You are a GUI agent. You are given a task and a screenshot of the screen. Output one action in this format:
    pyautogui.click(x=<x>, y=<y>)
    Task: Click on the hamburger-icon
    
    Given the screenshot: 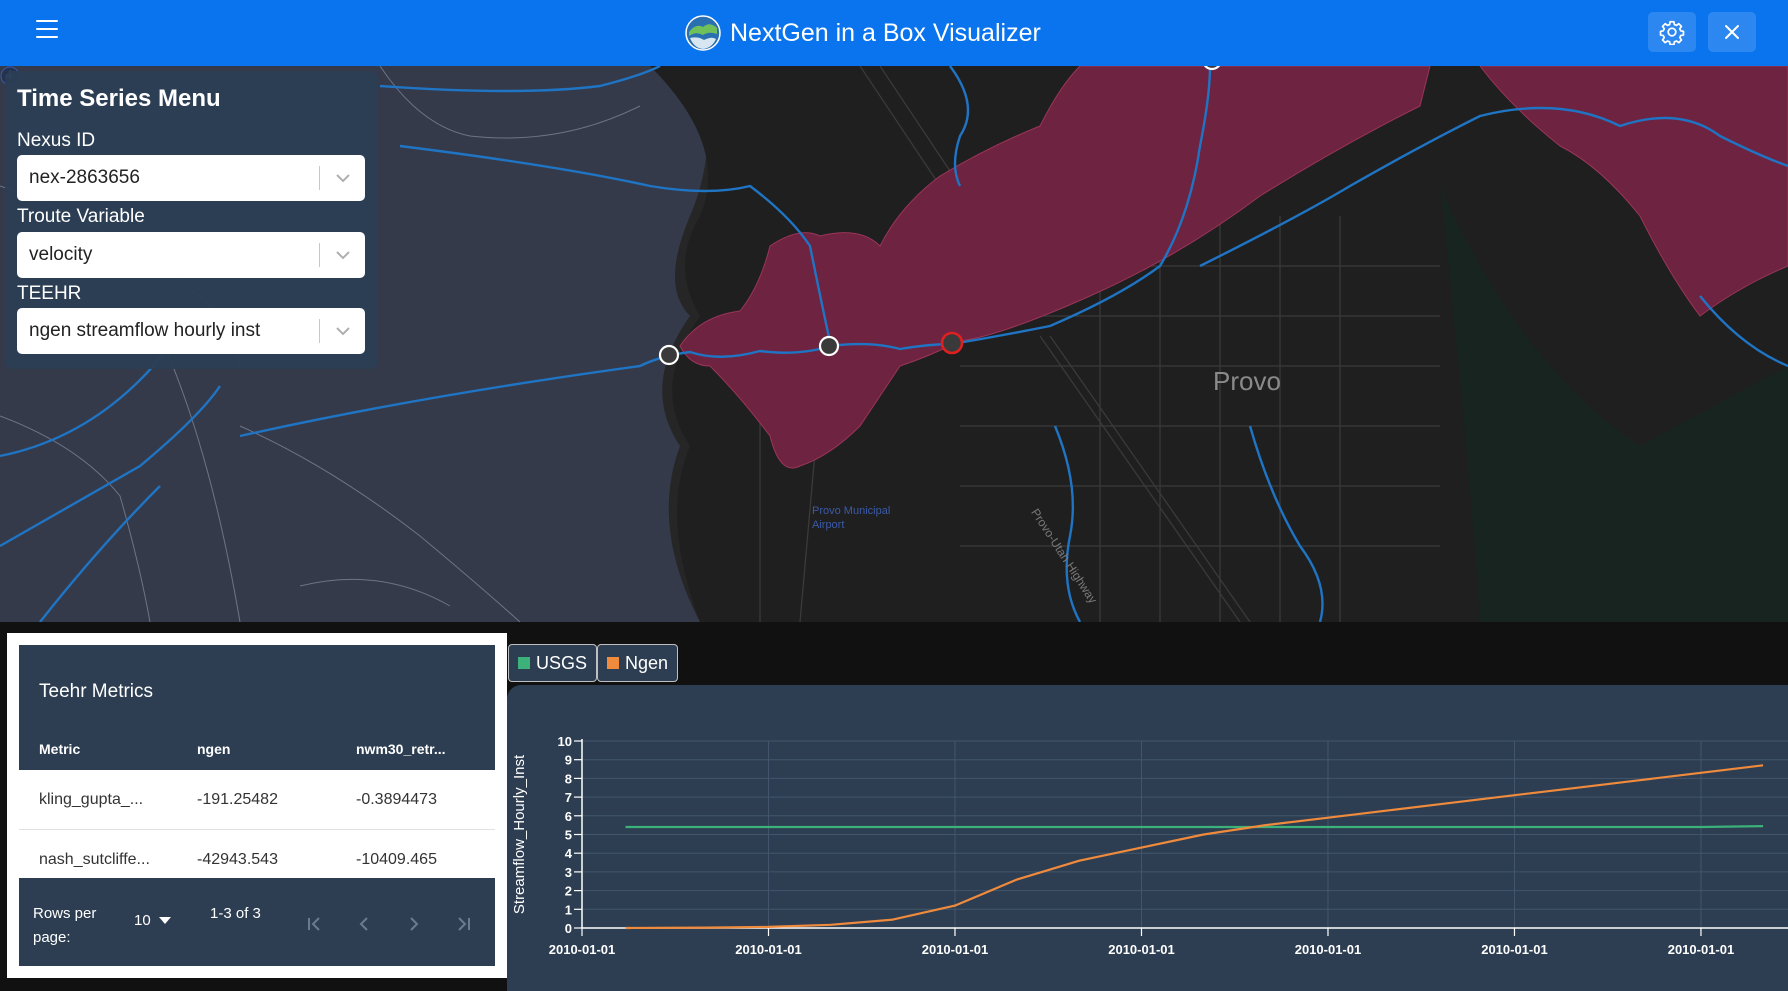 What is the action you would take?
    pyautogui.click(x=47, y=29)
    